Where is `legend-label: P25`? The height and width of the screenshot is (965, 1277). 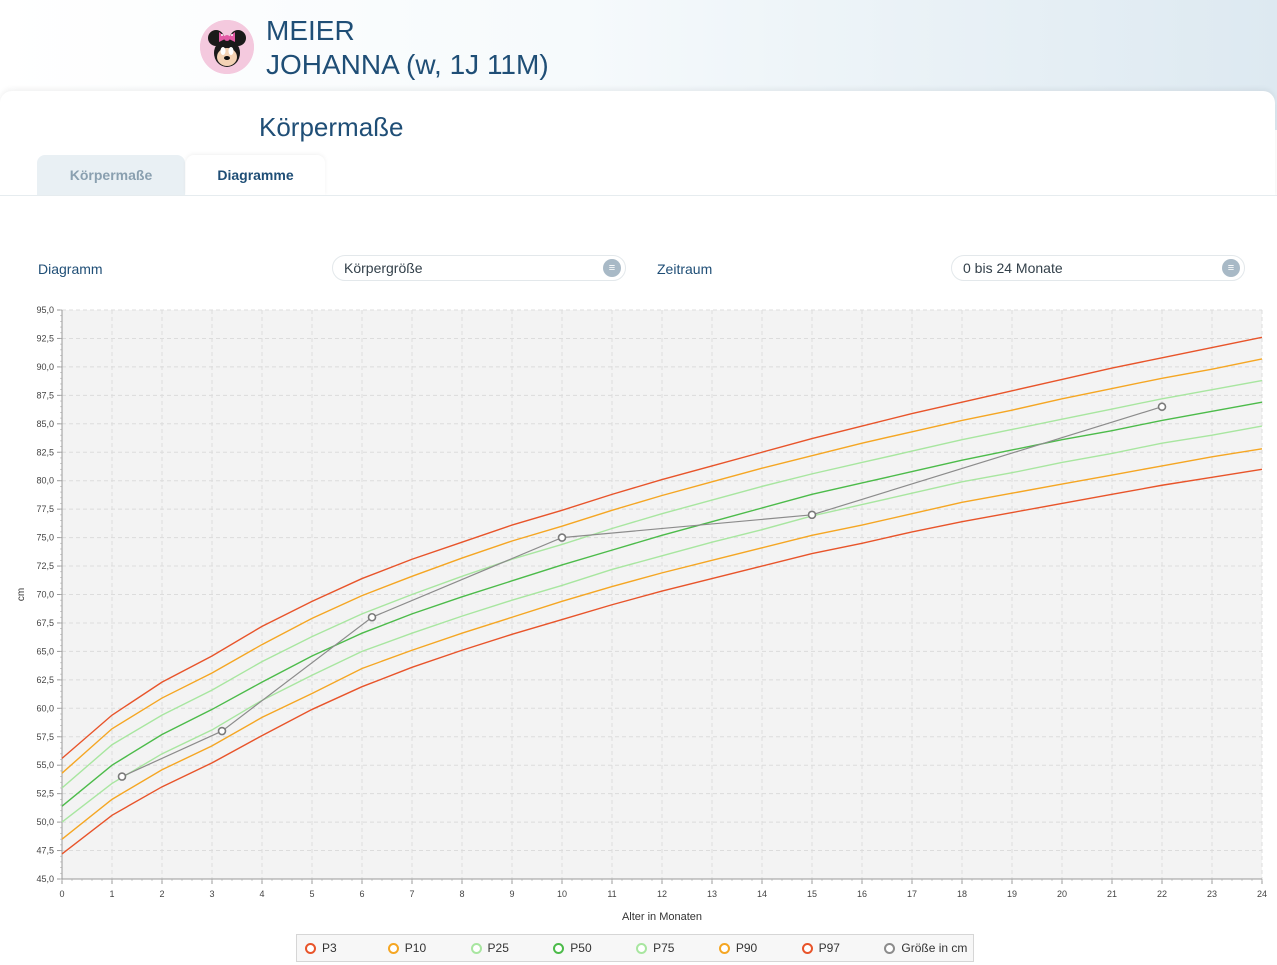
legend-label: P25 is located at coordinates (498, 948).